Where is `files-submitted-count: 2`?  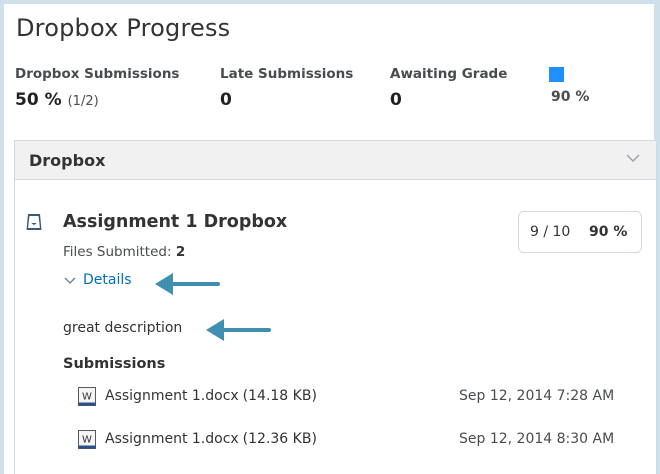 files-submitted-count: 2 is located at coordinates (180, 252).